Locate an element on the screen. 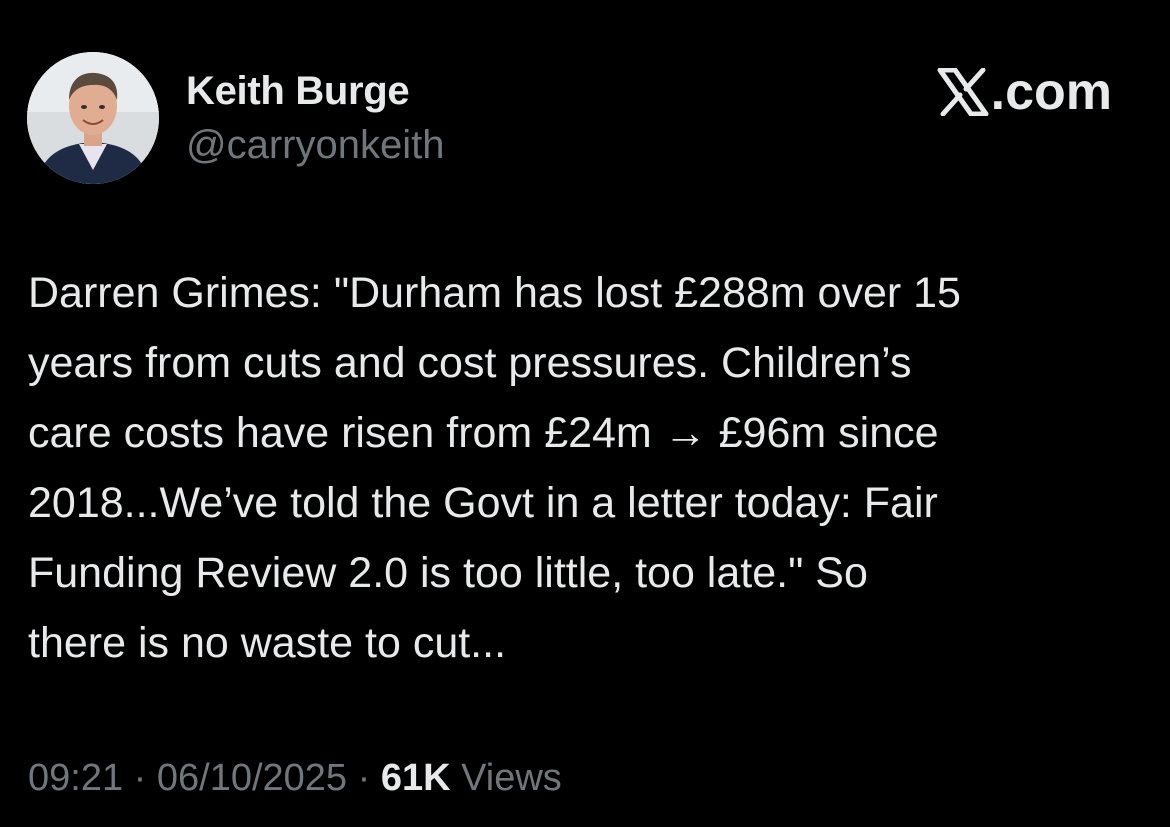  tweet-date: 06/10/2025 is located at coordinates (252, 778).